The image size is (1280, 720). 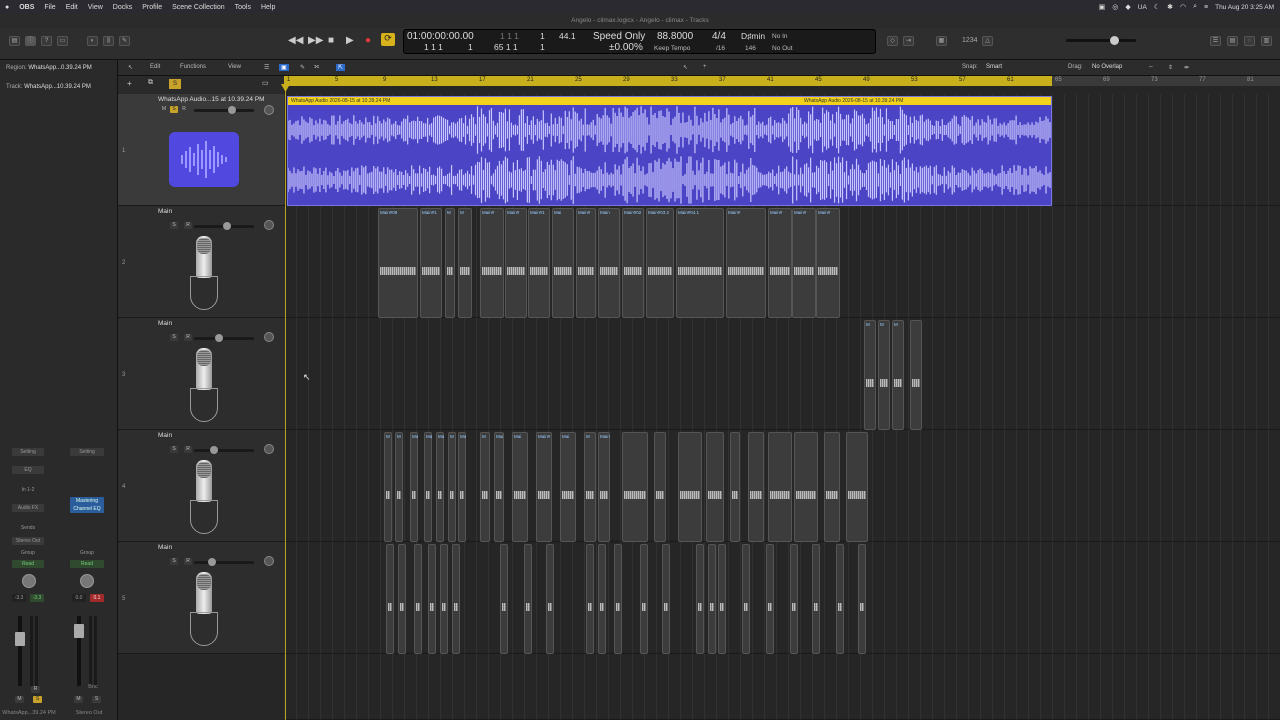 What do you see at coordinates (331, 40) in the screenshot?
I see `stop-icon: ■` at bounding box center [331, 40].